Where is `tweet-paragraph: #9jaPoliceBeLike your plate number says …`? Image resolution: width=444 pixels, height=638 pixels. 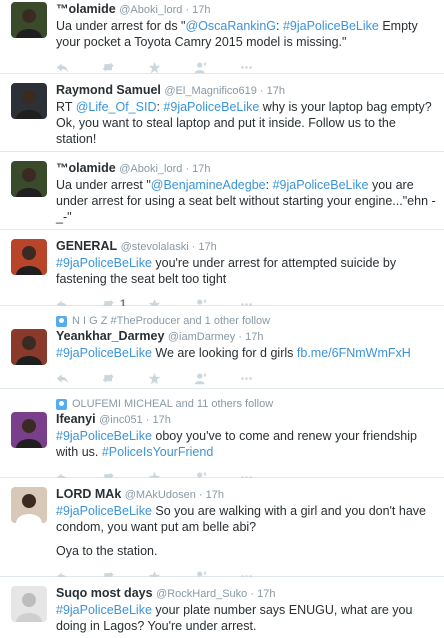
tweet-paragraph: #9jaPoliceBeLike your plate number says … is located at coordinates (246, 618).